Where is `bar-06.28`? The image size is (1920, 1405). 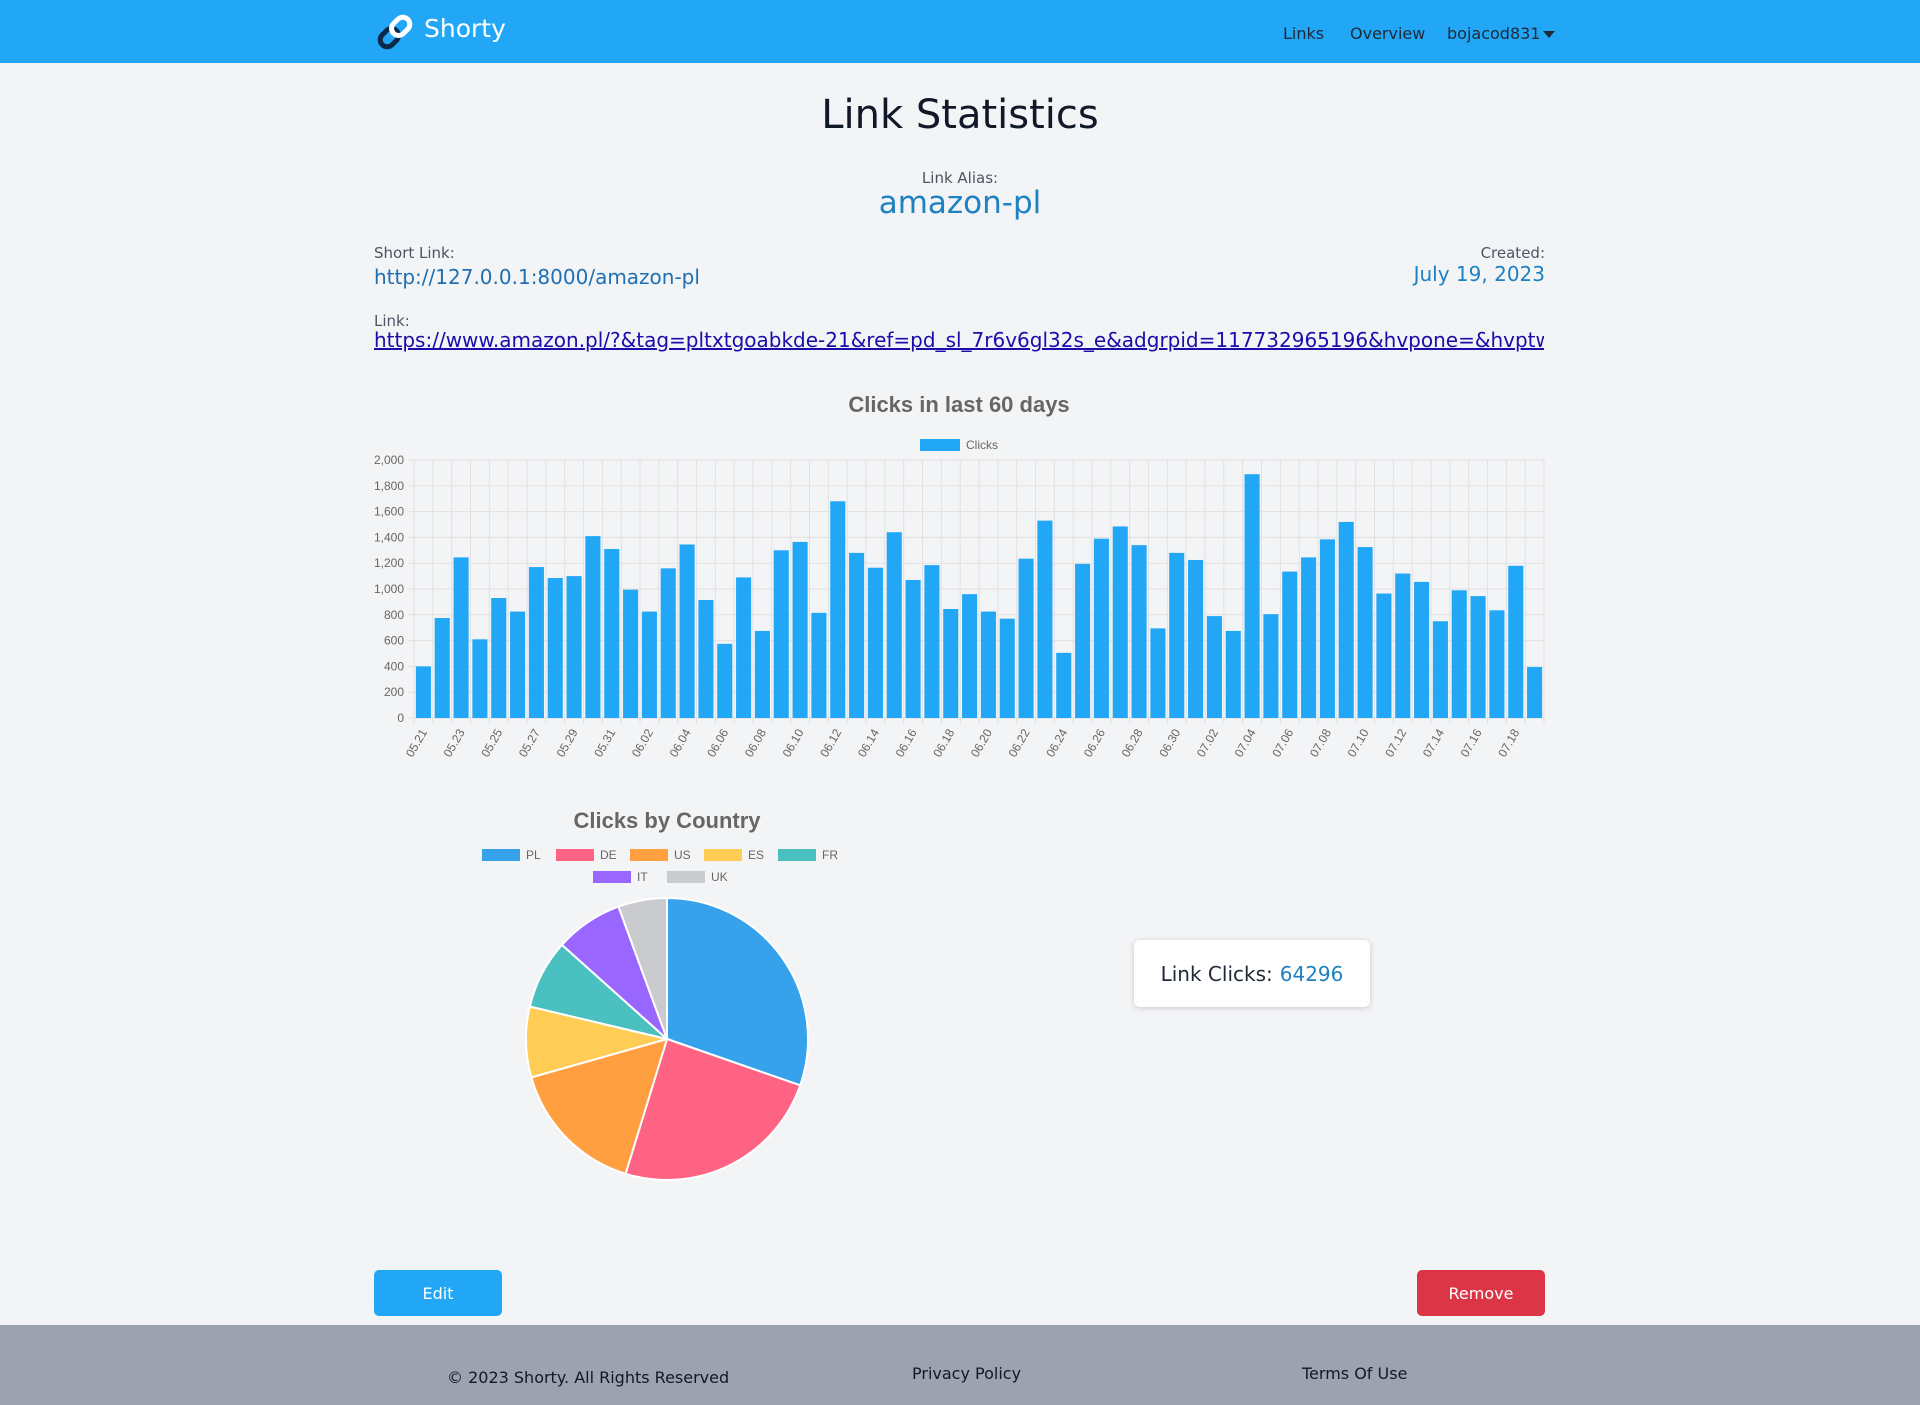 bar-06.28 is located at coordinates (1139, 631).